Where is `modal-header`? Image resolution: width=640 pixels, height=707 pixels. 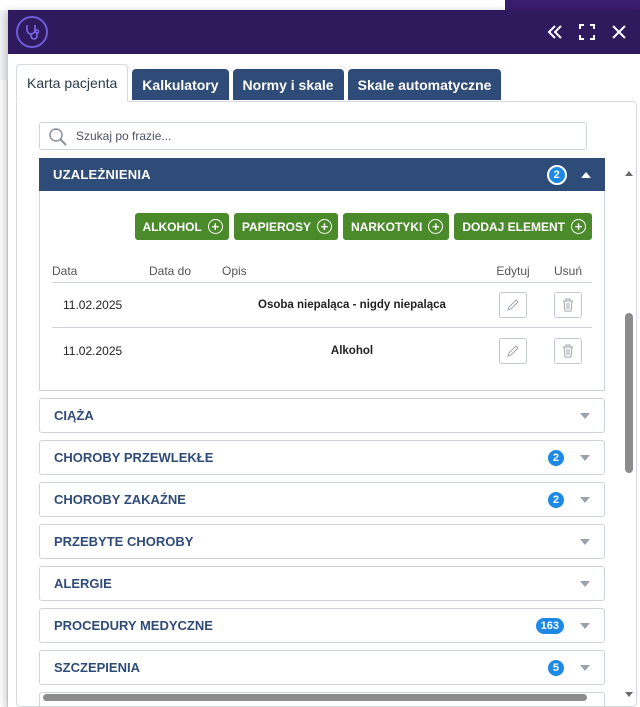 modal-header is located at coordinates (324, 32).